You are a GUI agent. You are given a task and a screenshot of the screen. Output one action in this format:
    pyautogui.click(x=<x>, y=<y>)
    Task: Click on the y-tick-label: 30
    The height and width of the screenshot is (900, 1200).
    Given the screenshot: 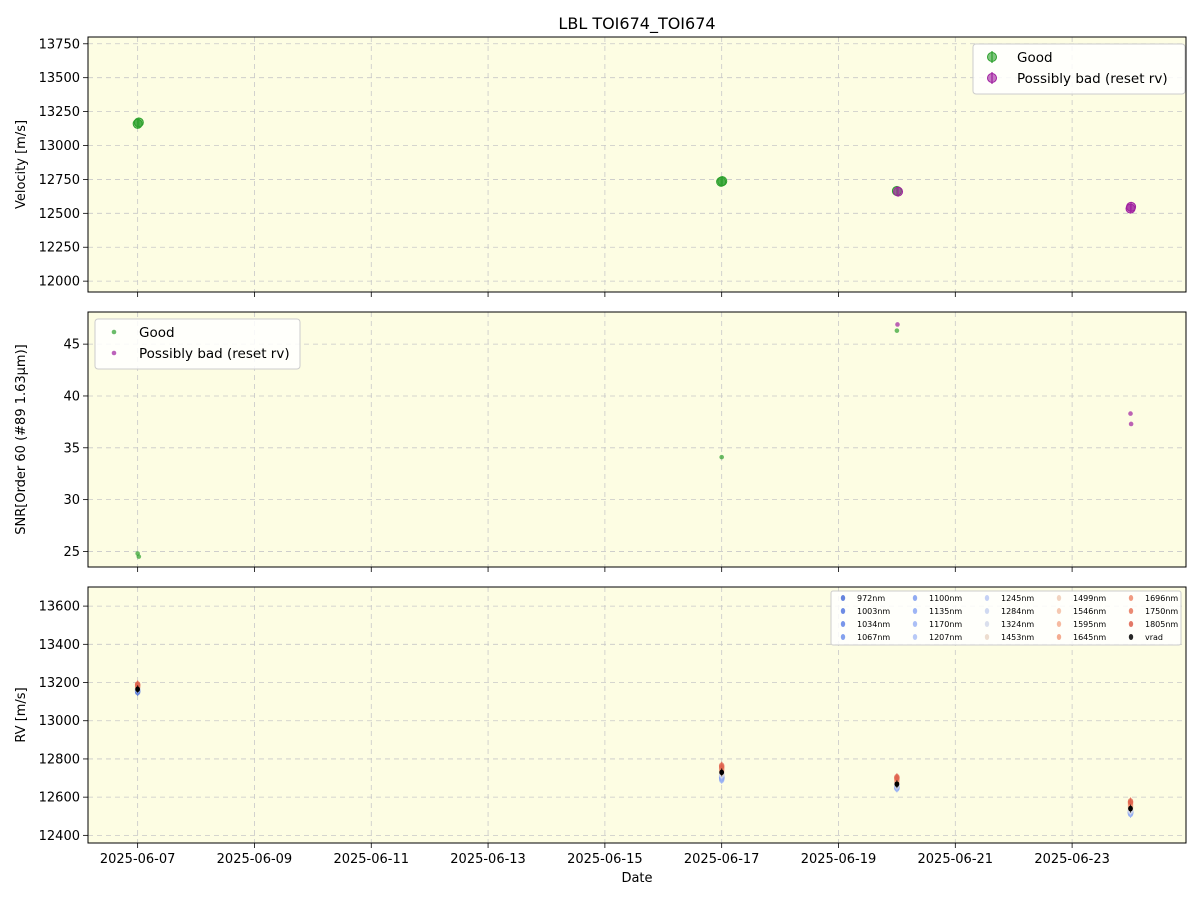 What is the action you would take?
    pyautogui.click(x=71, y=500)
    